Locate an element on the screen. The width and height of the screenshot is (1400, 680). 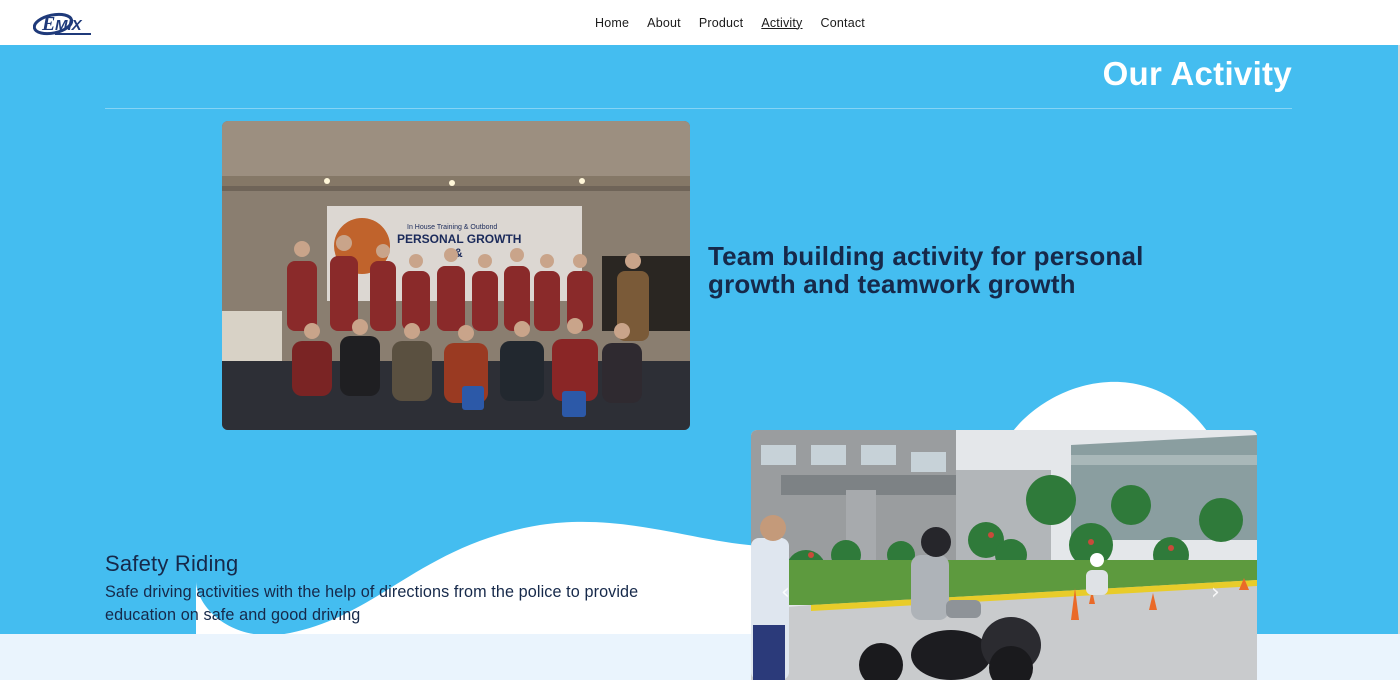
emix-logo-icon: E MIX is located at coordinates (62, 24).